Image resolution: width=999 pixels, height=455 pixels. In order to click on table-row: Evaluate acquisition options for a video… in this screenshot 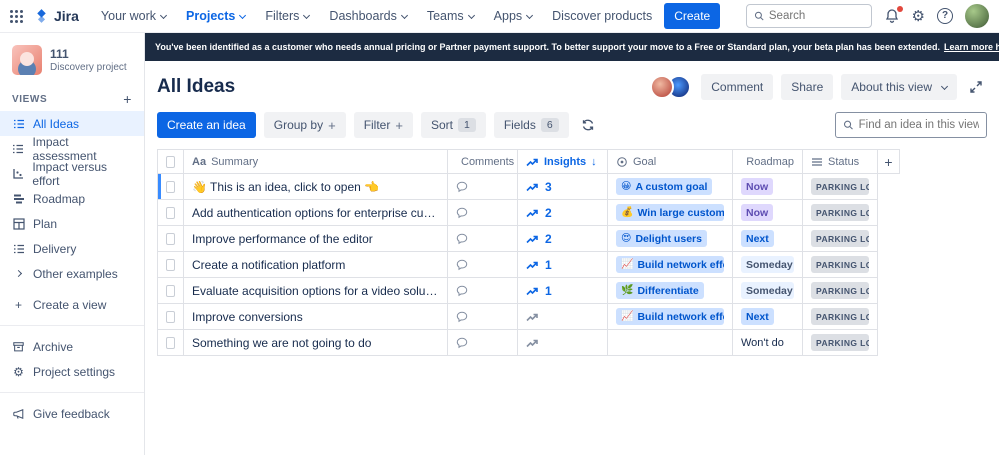, I will do `click(529, 291)`.